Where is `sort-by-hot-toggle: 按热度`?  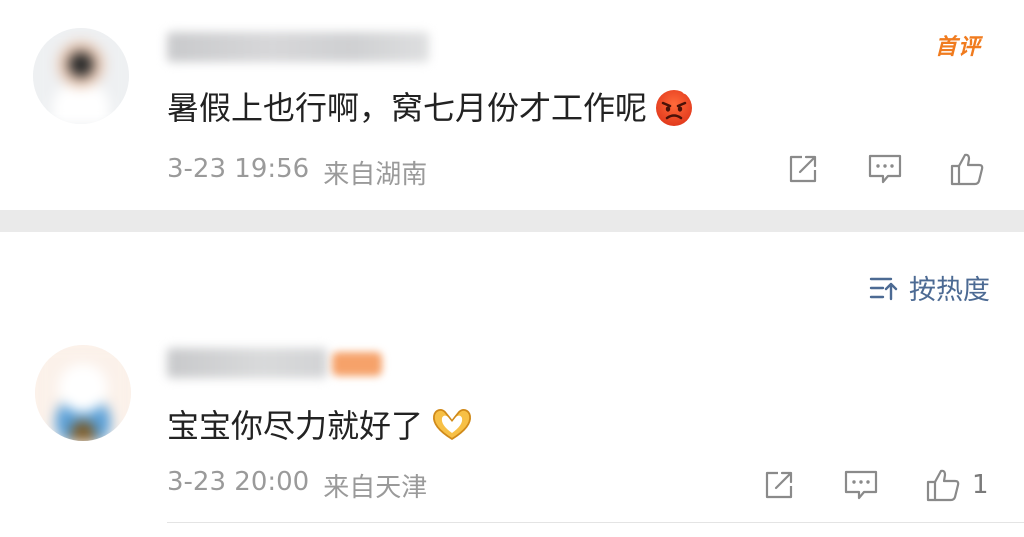
sort-by-hot-toggle: 按热度 is located at coordinates (929, 287).